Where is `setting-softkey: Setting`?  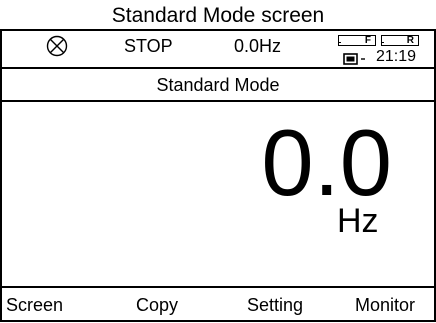
setting-softkey: Setting is located at coordinates (275, 305).